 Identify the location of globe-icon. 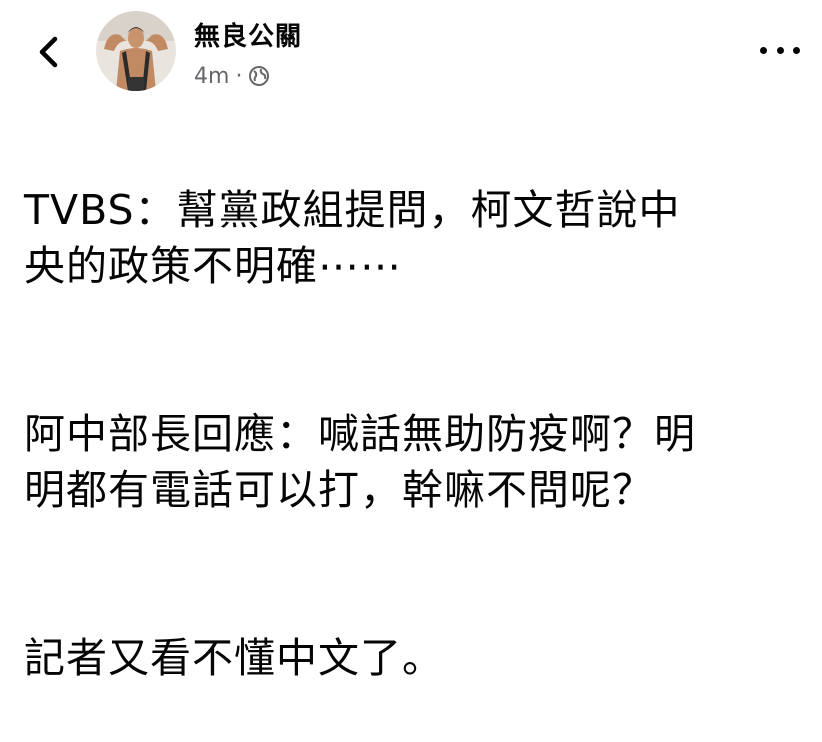
(259, 76).